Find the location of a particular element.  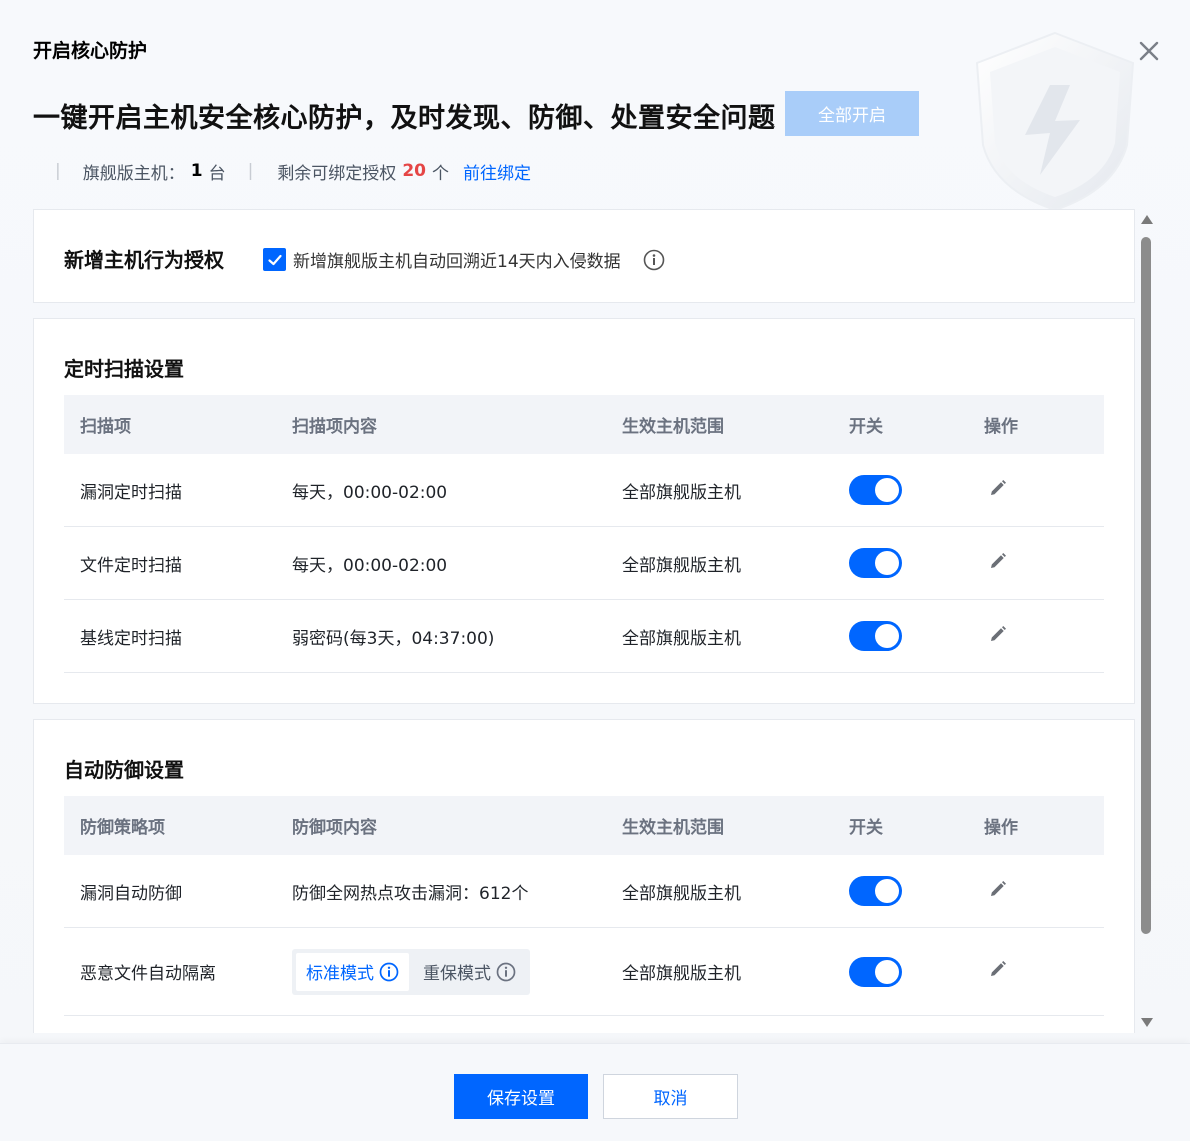

column-header: 防御策略项 is located at coordinates (122, 828).